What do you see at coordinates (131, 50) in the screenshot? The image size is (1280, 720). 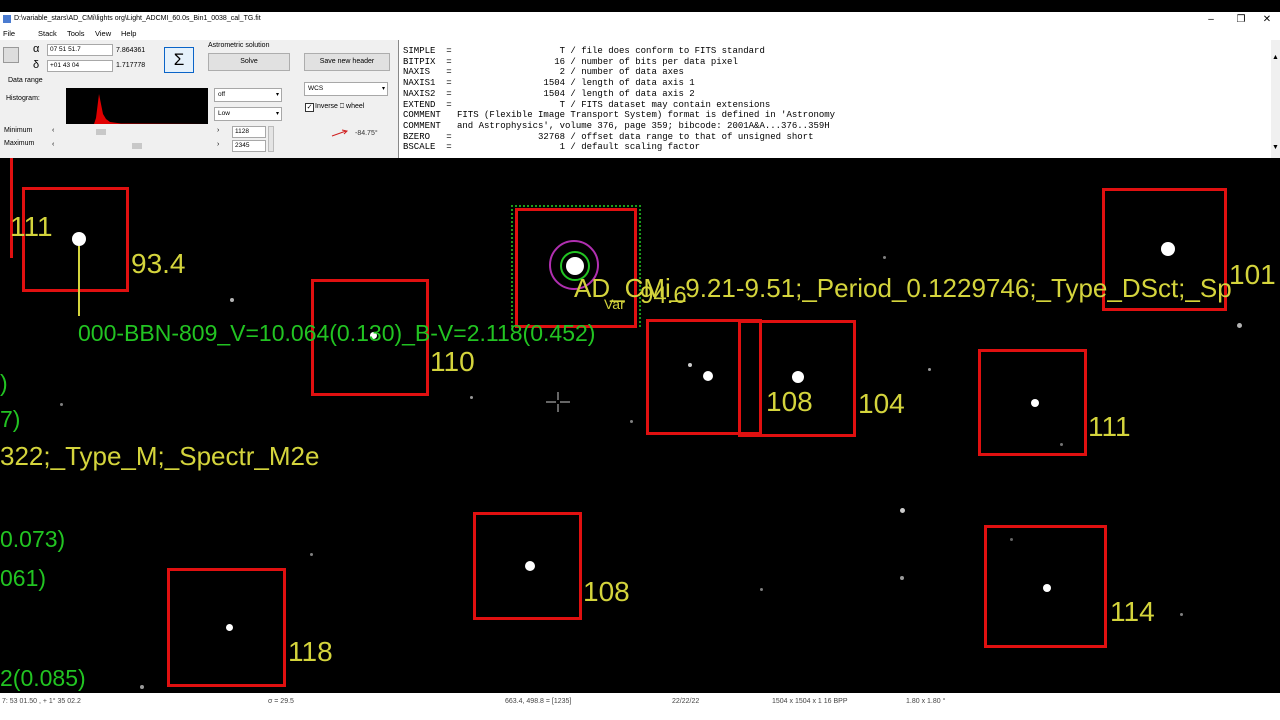 I see `ra-decimal: 7.864361` at bounding box center [131, 50].